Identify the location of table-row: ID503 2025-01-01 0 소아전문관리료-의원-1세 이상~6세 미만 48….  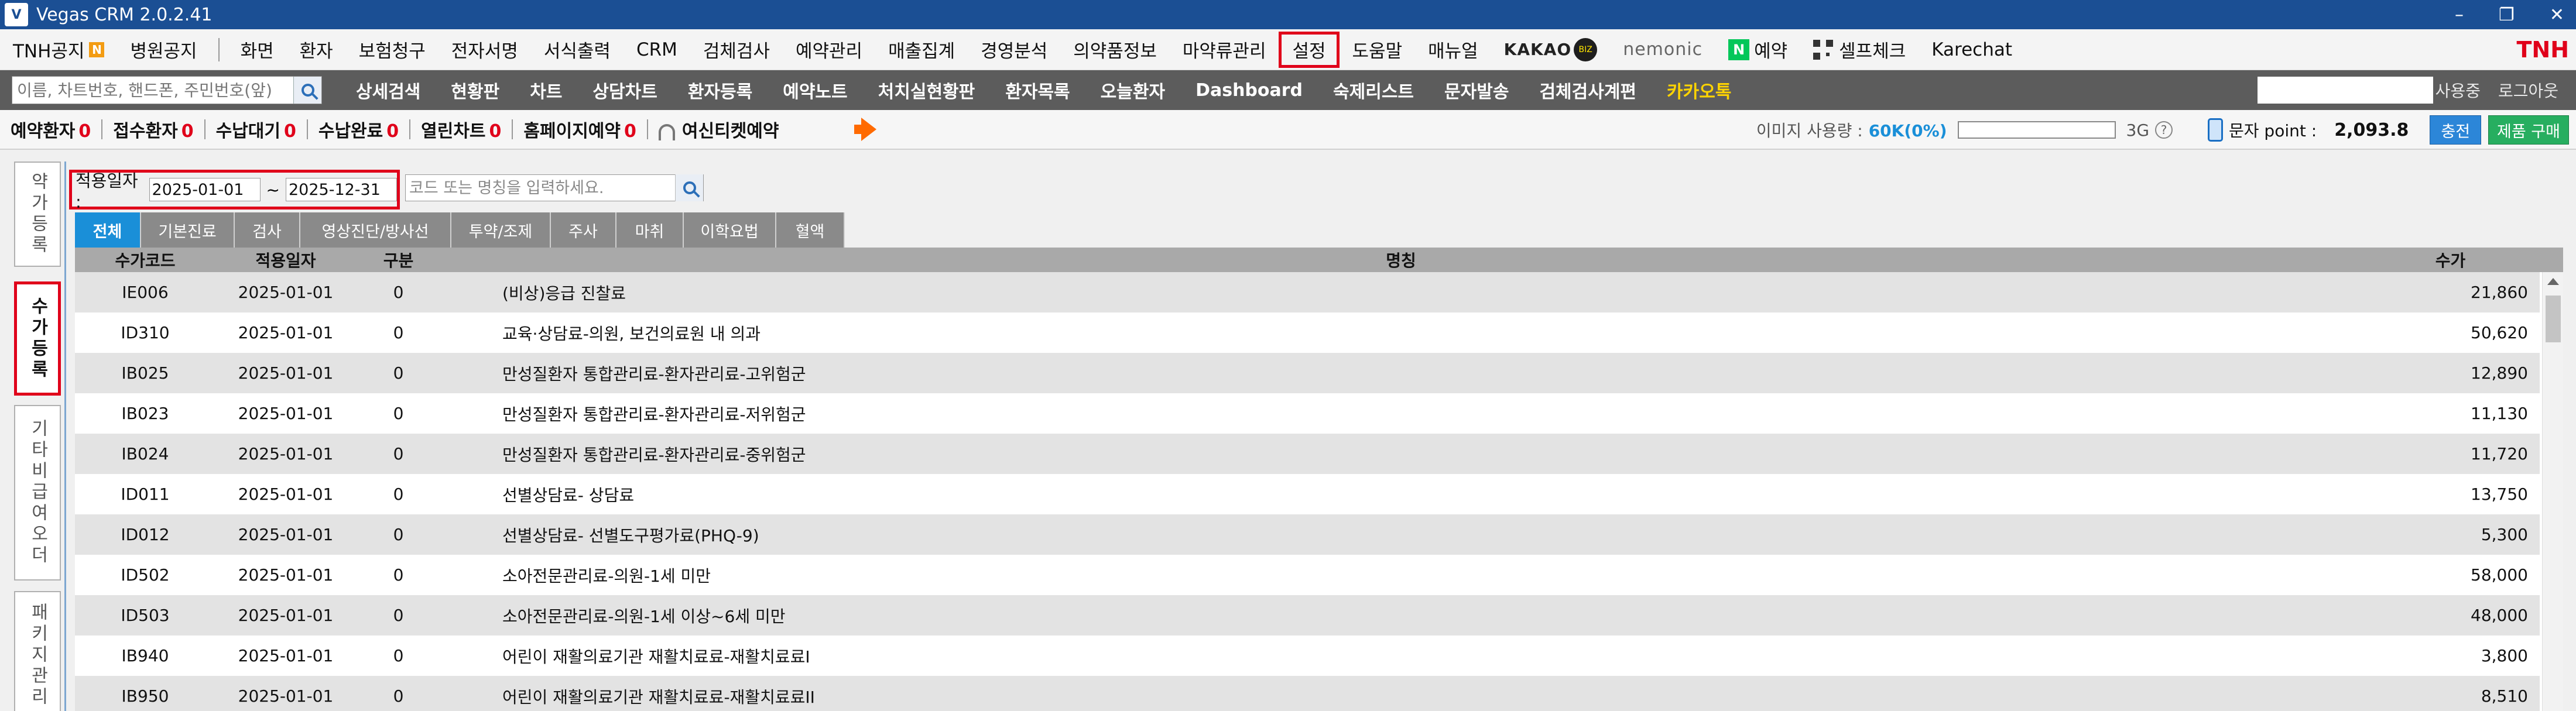
(1307, 615).